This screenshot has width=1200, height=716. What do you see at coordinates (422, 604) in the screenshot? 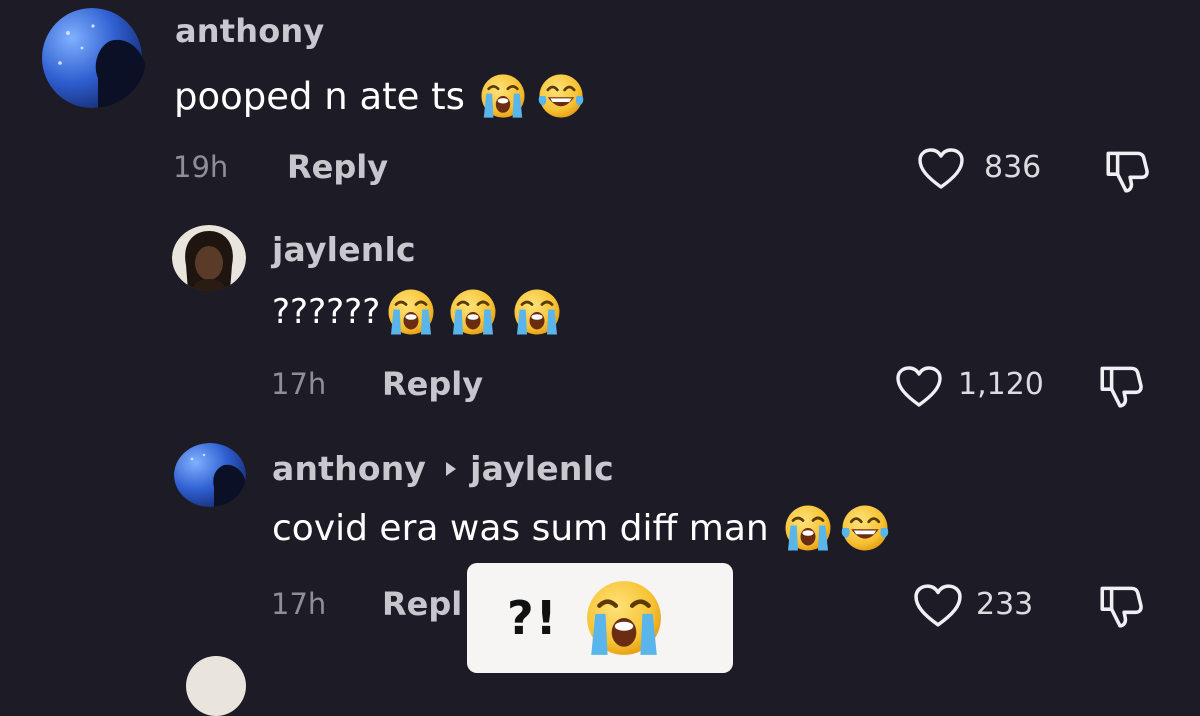
I see `reply-button: Repl` at bounding box center [422, 604].